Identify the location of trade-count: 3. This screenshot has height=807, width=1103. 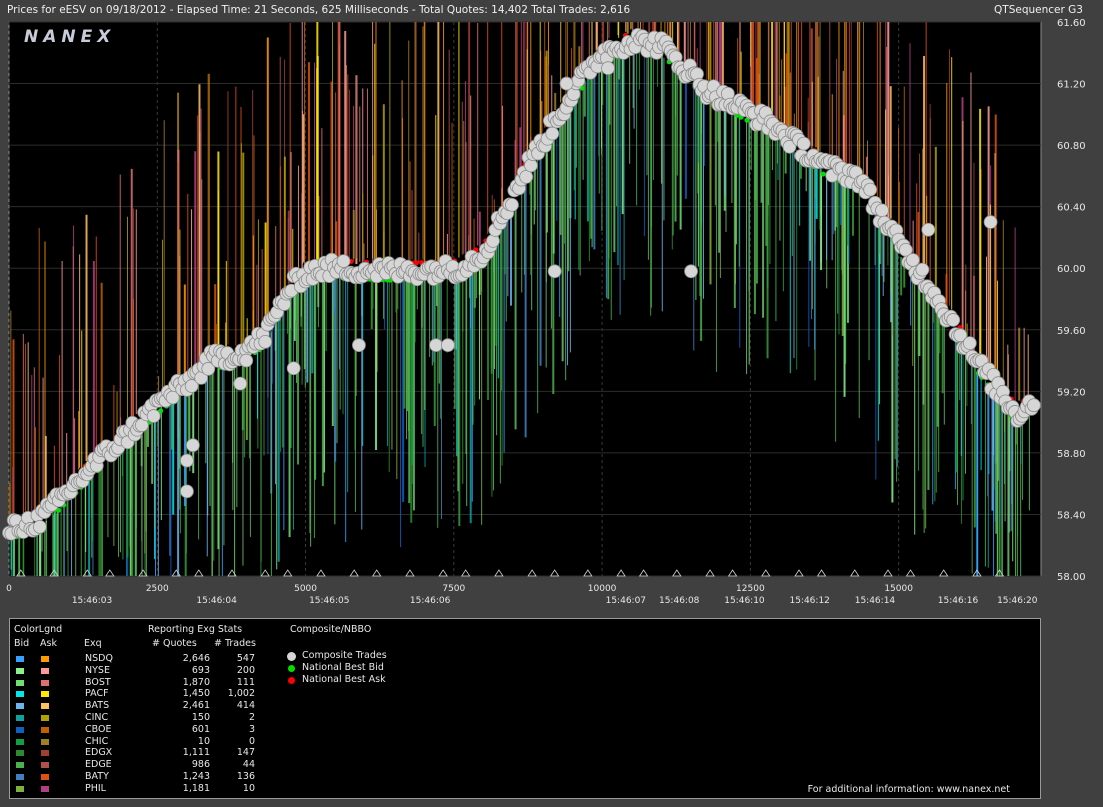
(251, 729).